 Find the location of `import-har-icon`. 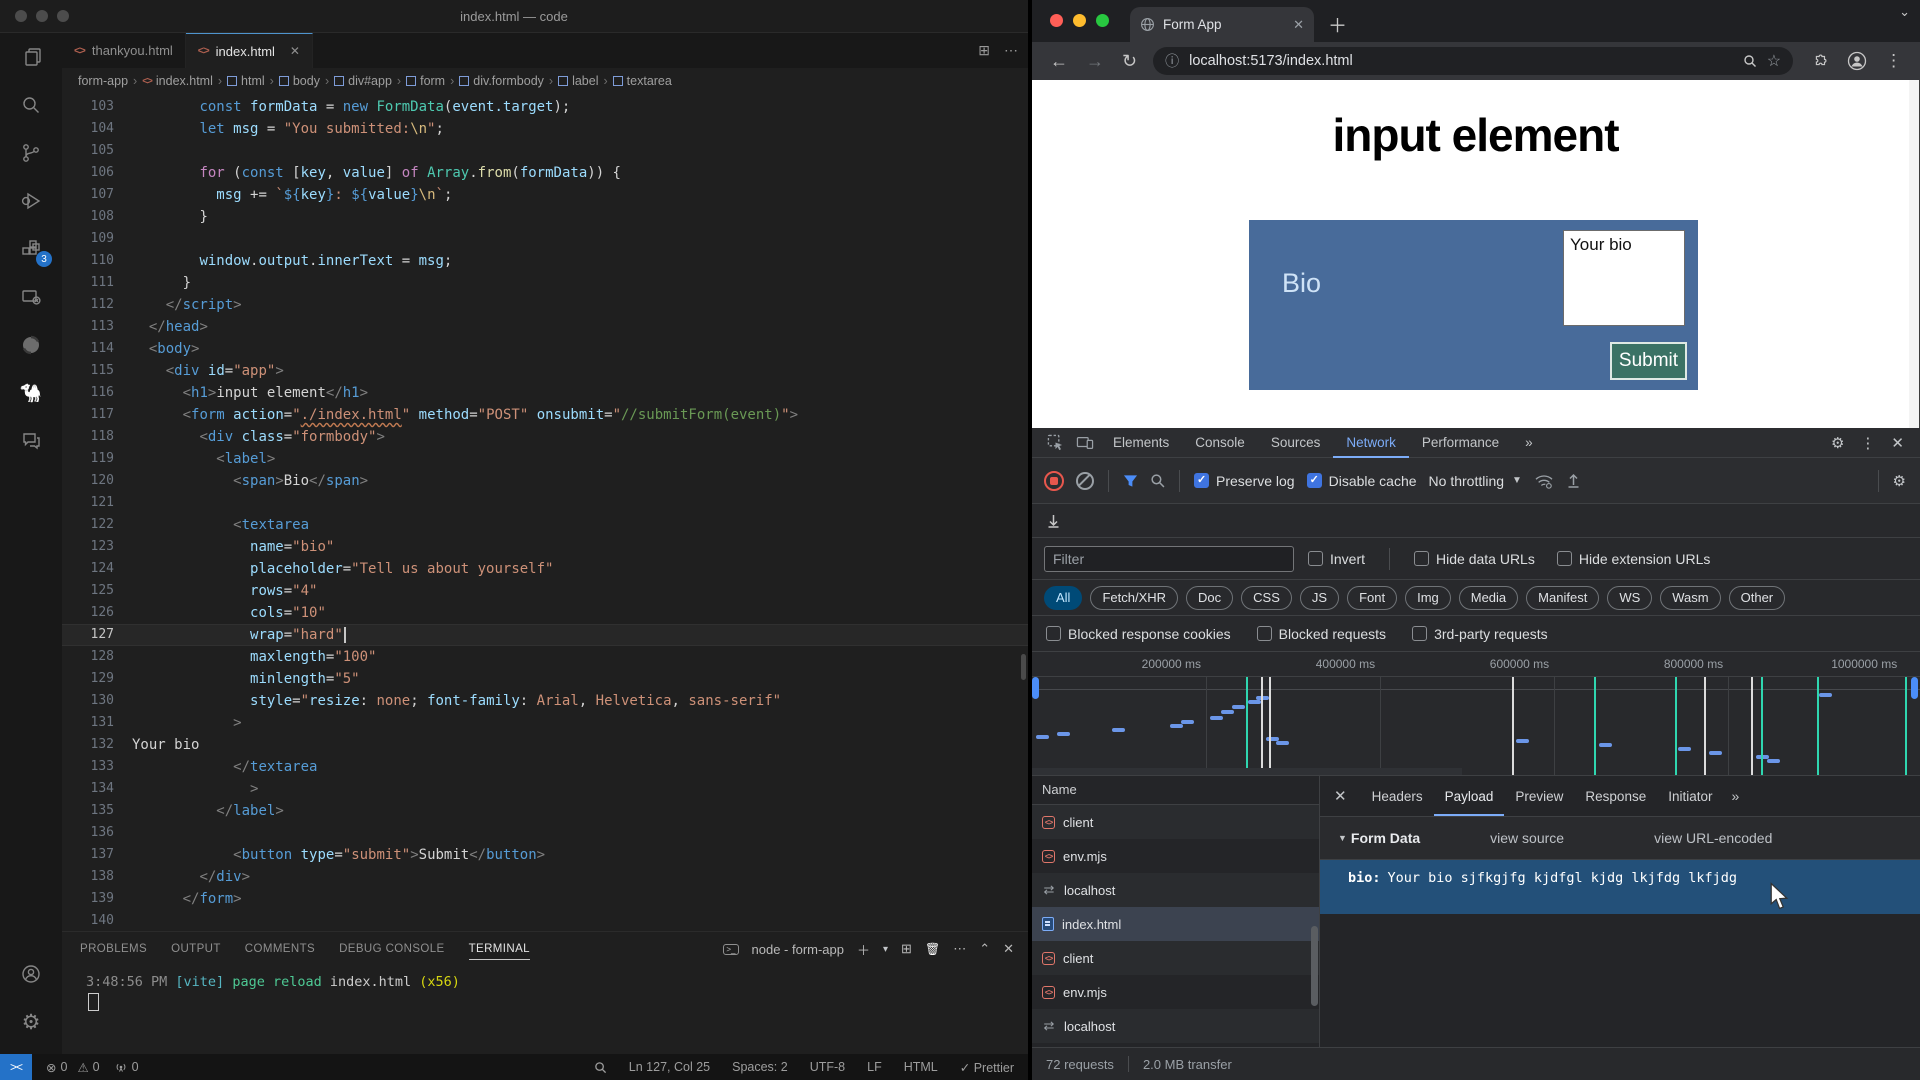

import-har-icon is located at coordinates (1573, 481).